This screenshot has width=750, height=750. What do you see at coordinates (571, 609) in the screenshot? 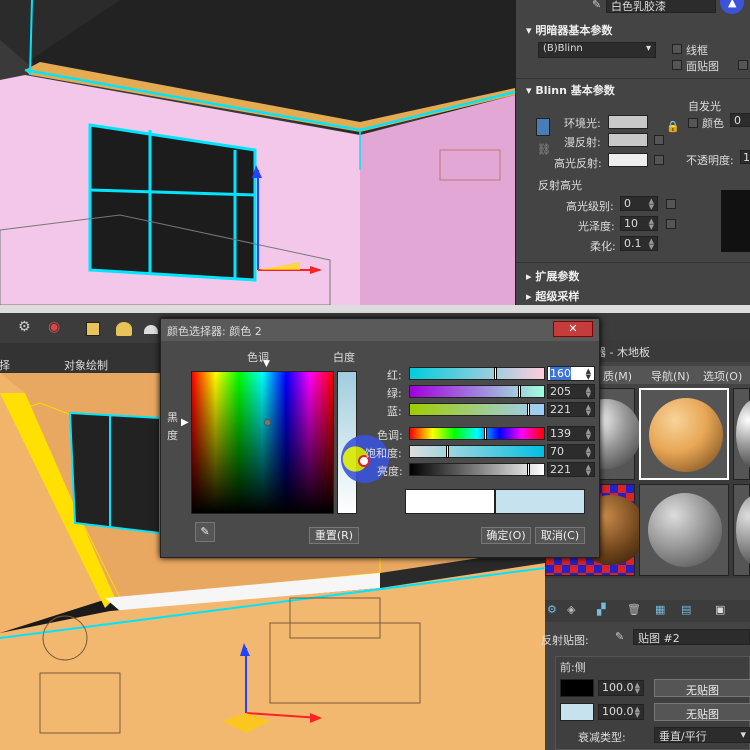
I see `put-to-scene-icon: ◈` at bounding box center [571, 609].